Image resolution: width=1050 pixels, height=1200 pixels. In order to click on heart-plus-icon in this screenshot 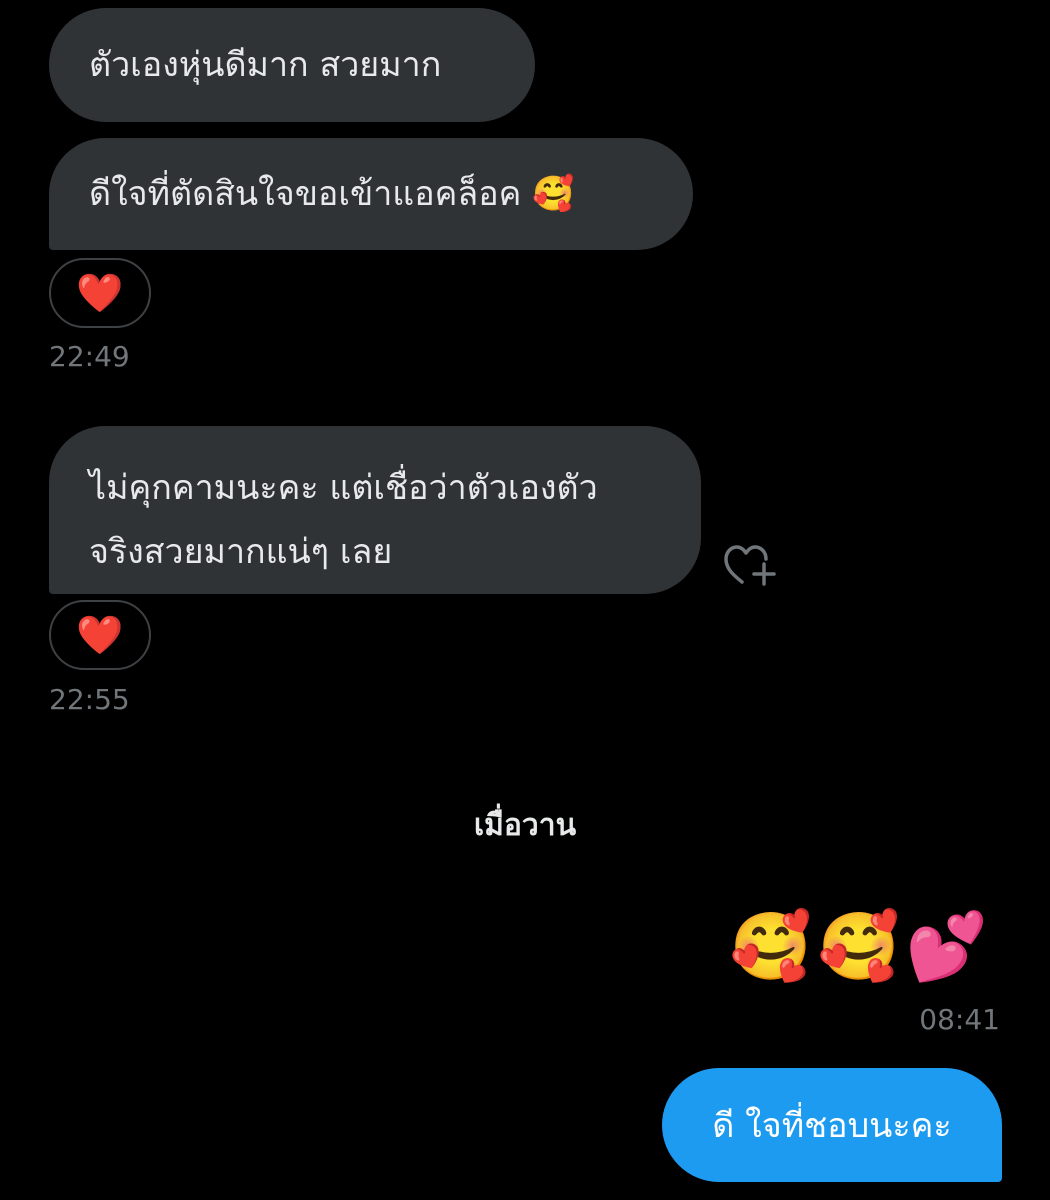, I will do `click(750, 565)`.